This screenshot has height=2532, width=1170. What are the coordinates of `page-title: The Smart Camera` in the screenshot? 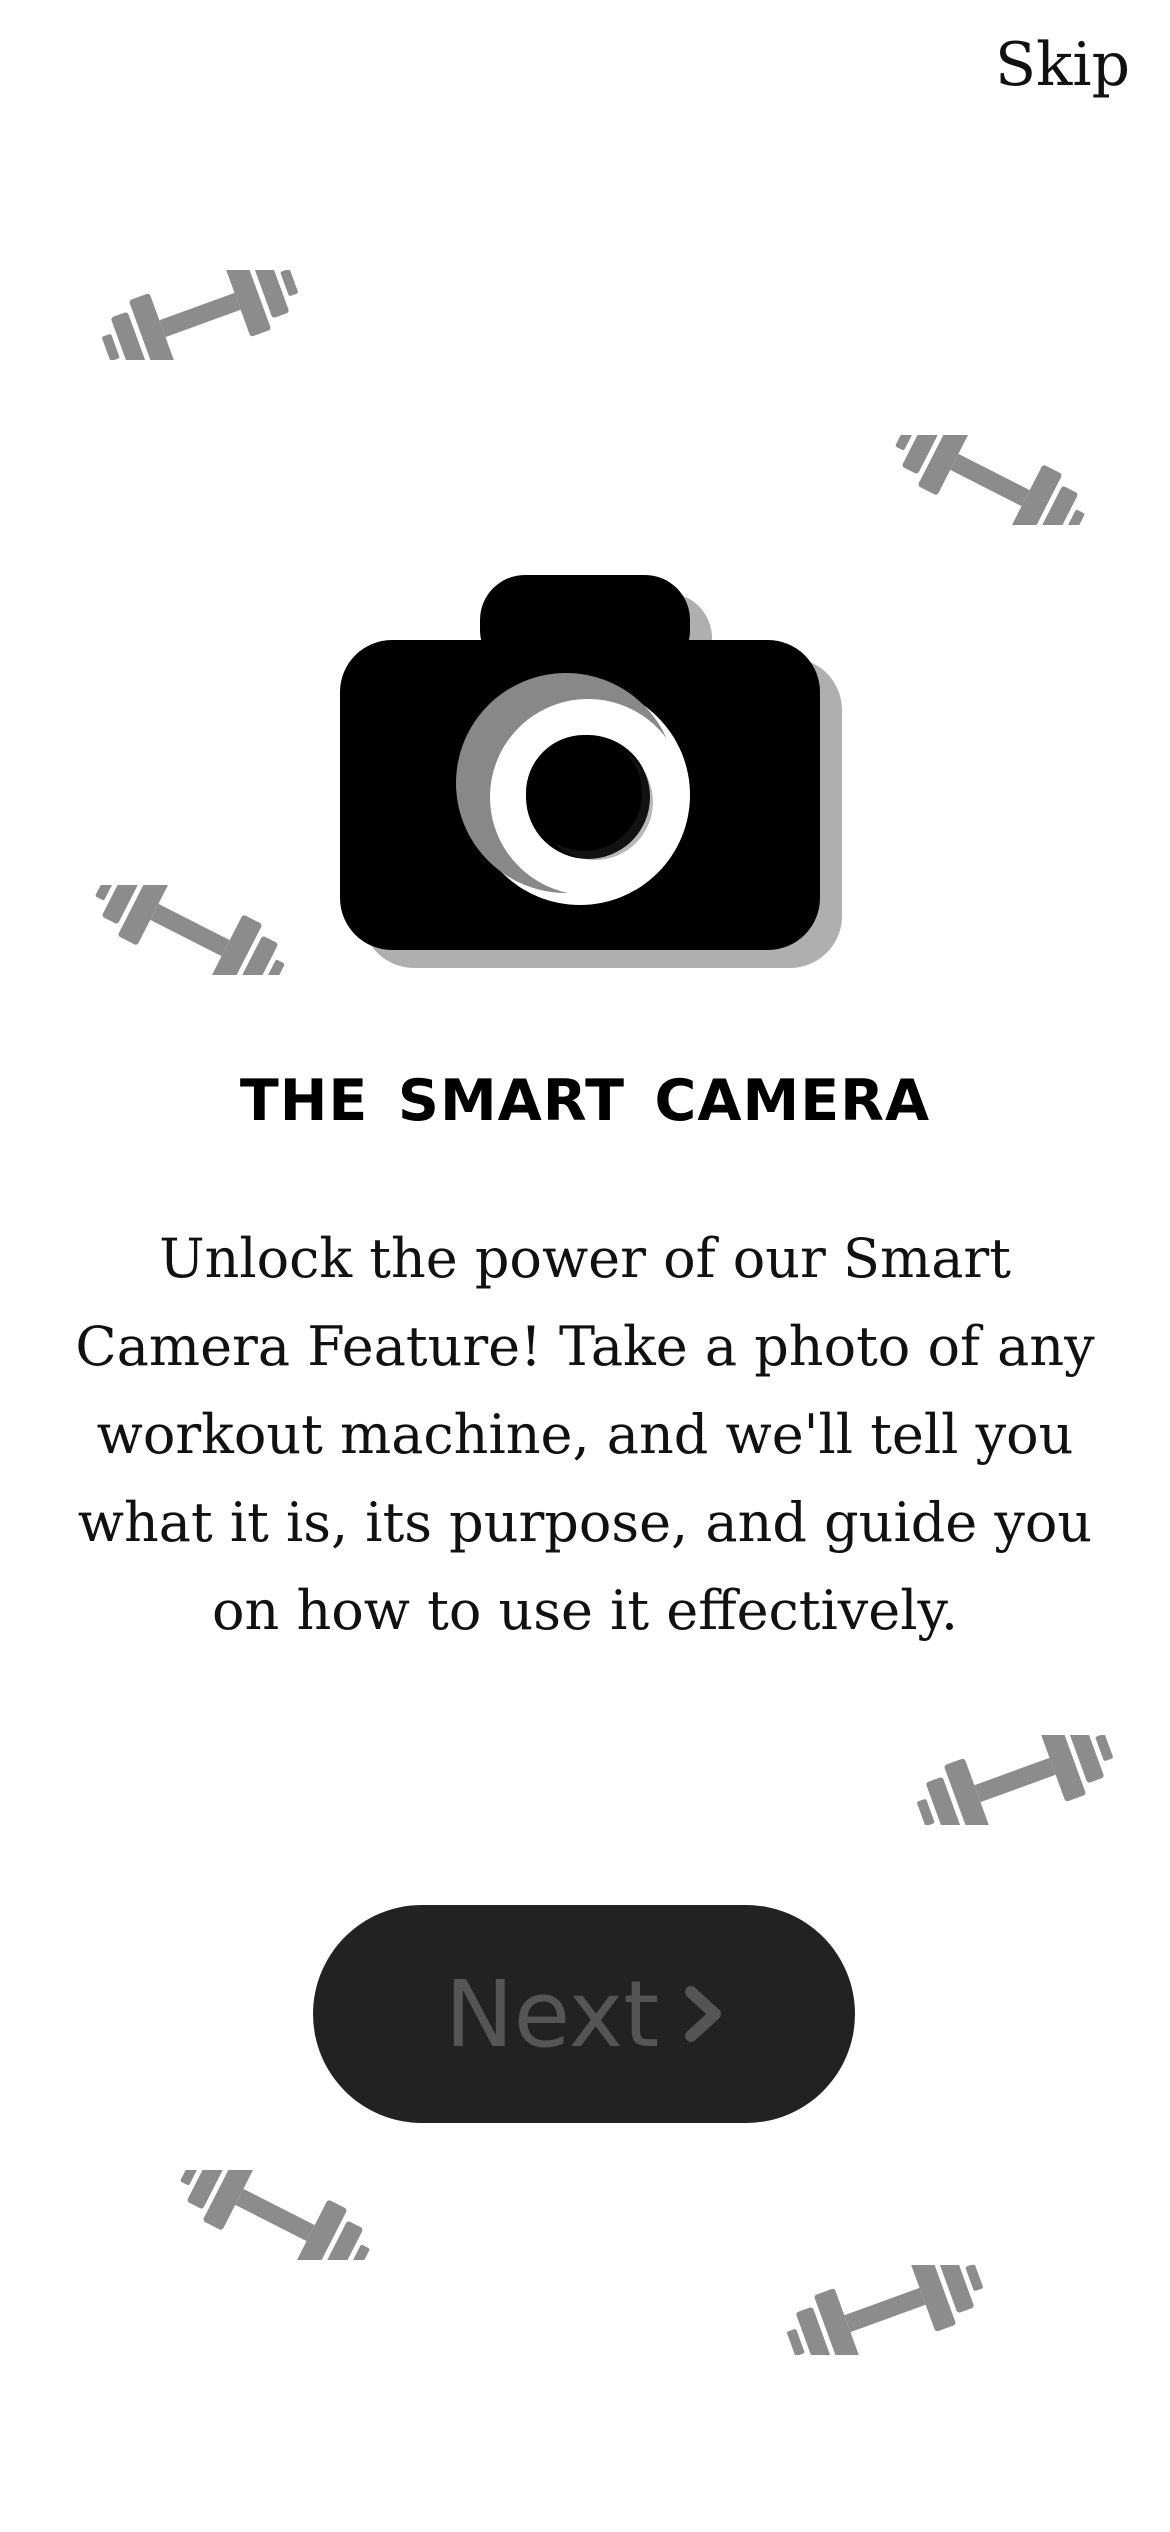 It's located at (585, 1092).